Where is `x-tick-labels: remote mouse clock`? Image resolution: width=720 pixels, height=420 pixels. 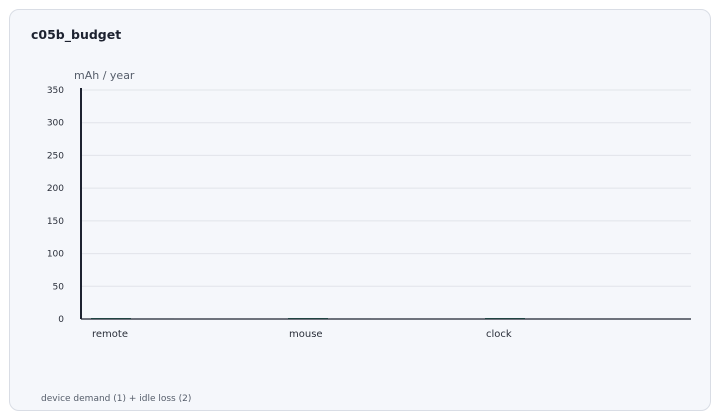 x-tick-labels: remote mouse clock is located at coordinates (302, 334).